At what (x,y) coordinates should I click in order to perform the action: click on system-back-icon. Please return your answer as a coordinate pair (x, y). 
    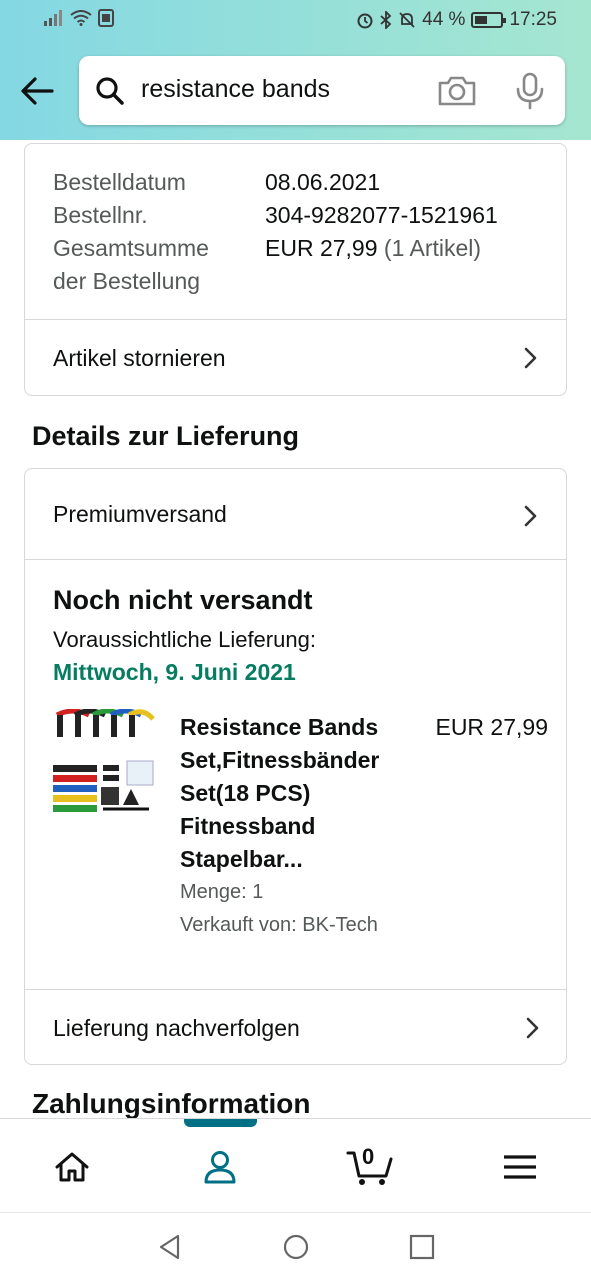
    Looking at the image, I should click on (170, 1247).